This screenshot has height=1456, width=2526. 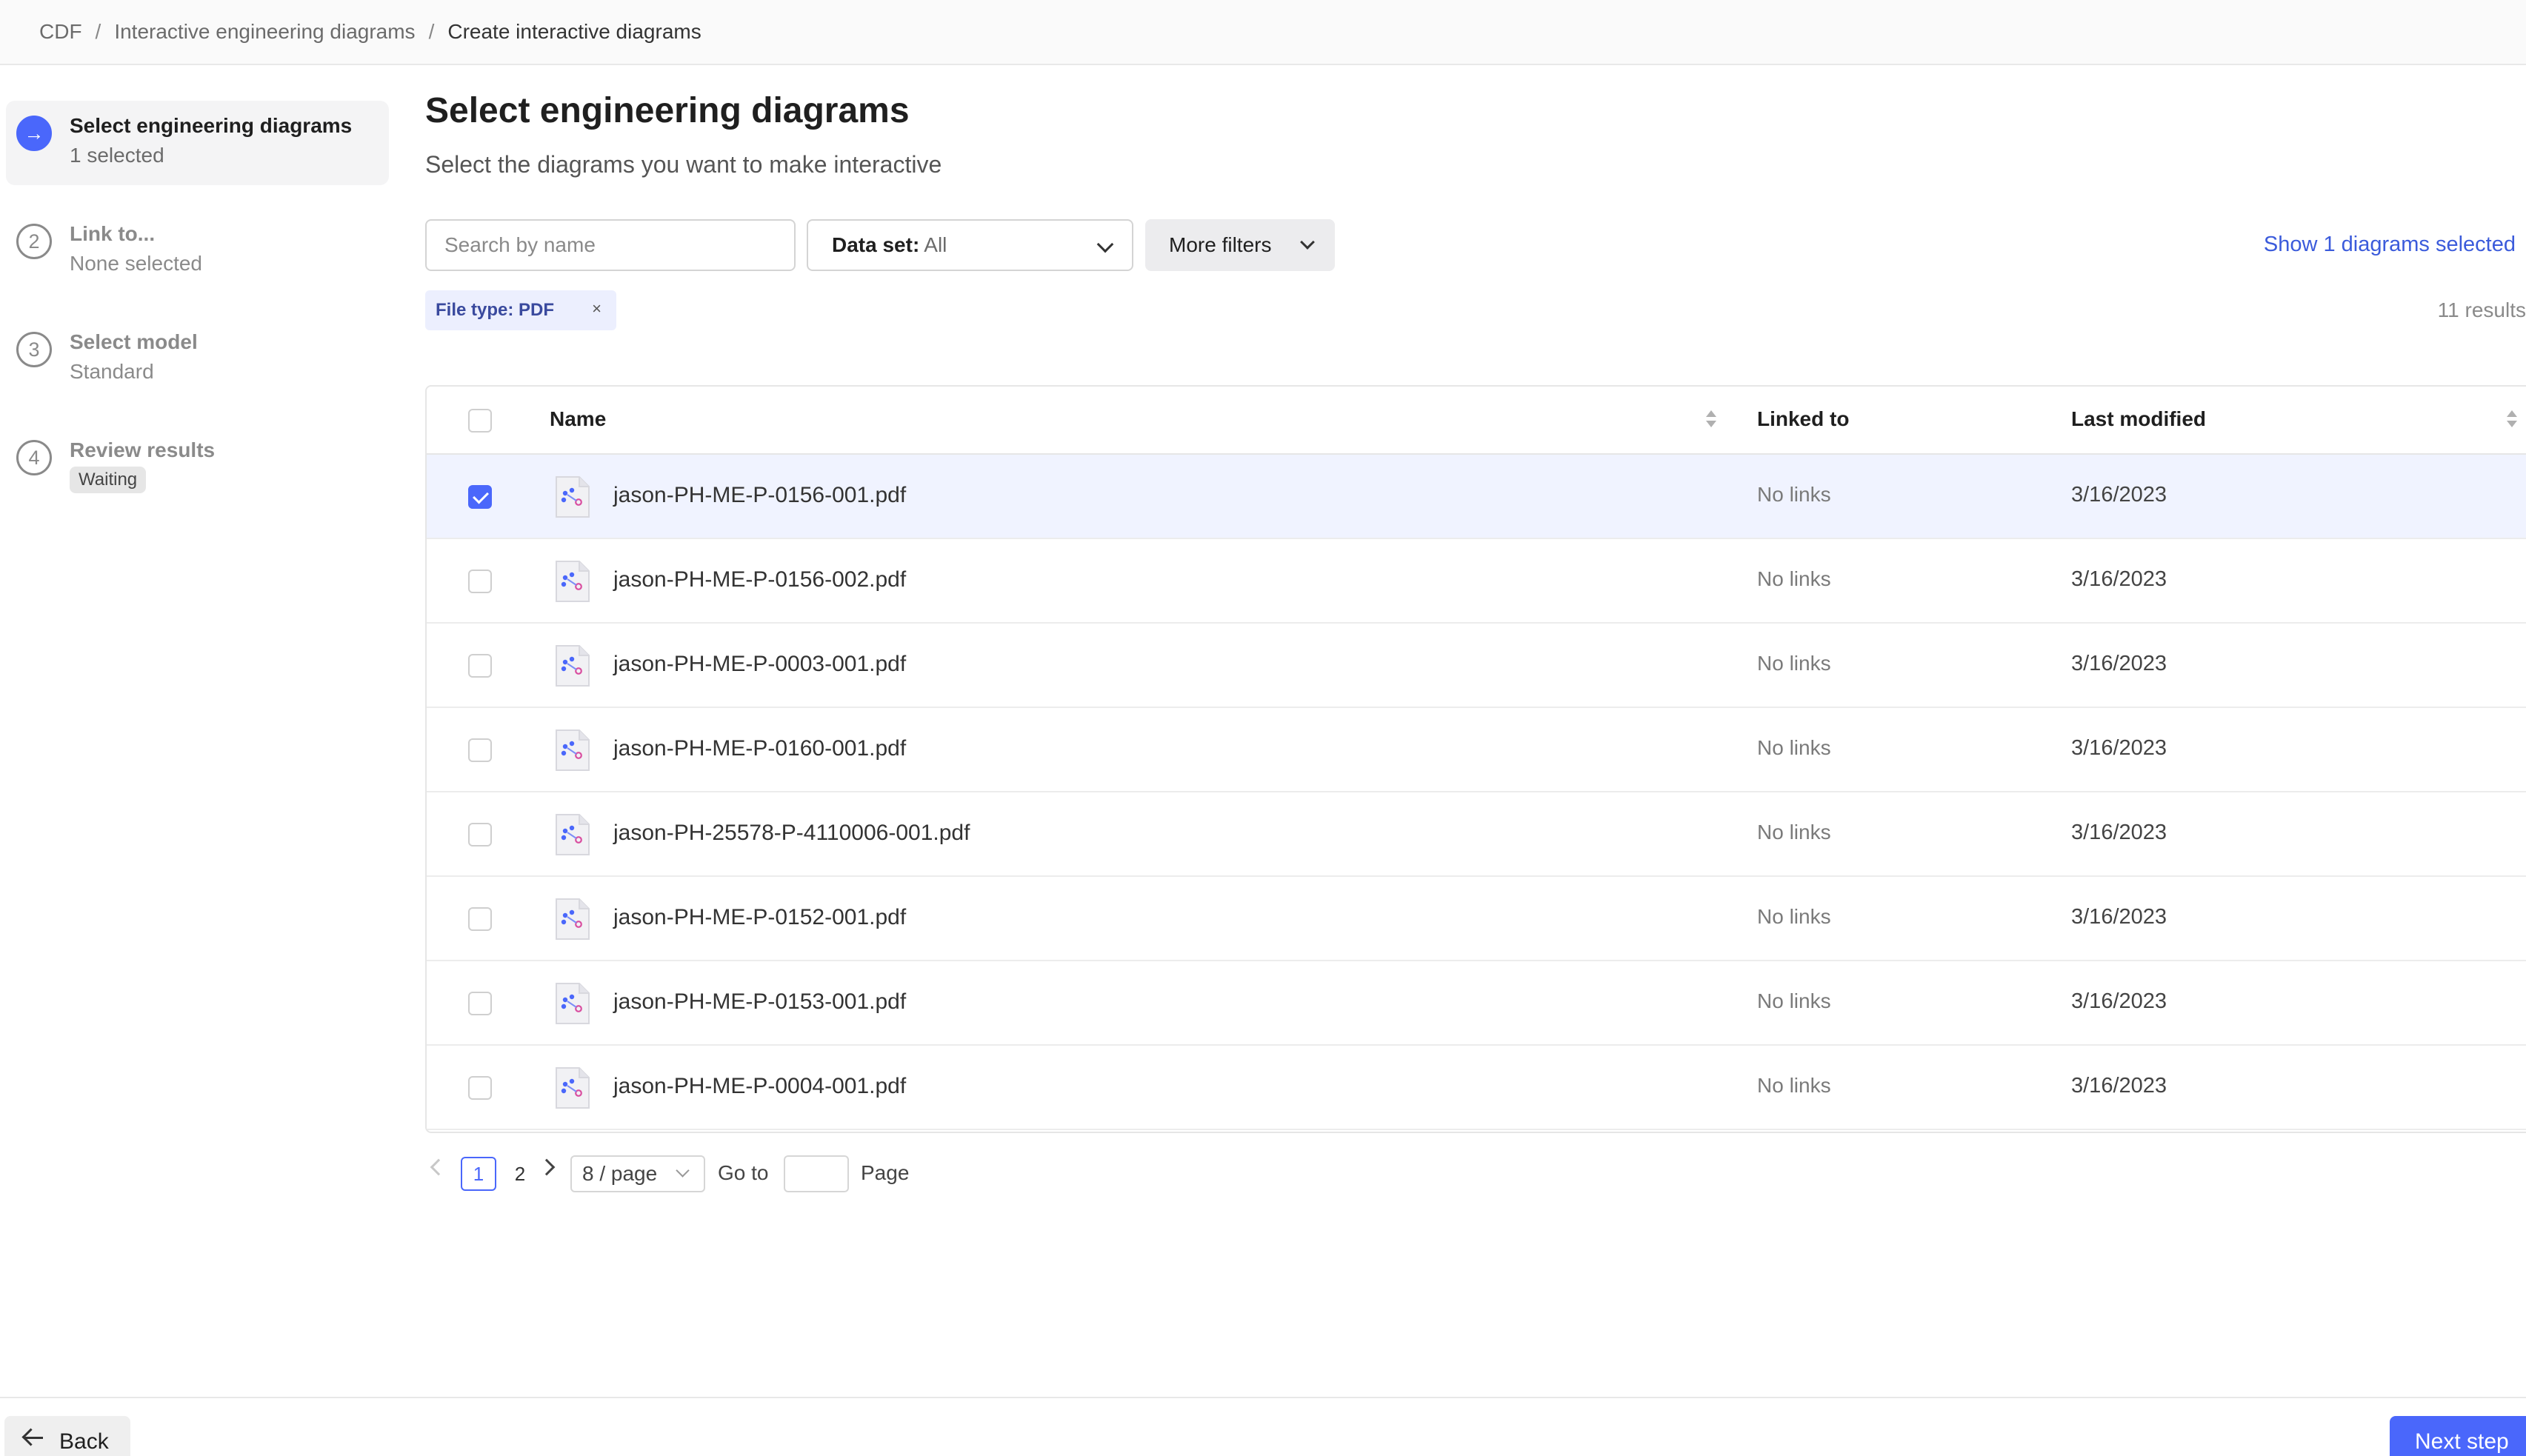 What do you see at coordinates (876, 244) in the screenshot?
I see `dataset-label: Data set:` at bounding box center [876, 244].